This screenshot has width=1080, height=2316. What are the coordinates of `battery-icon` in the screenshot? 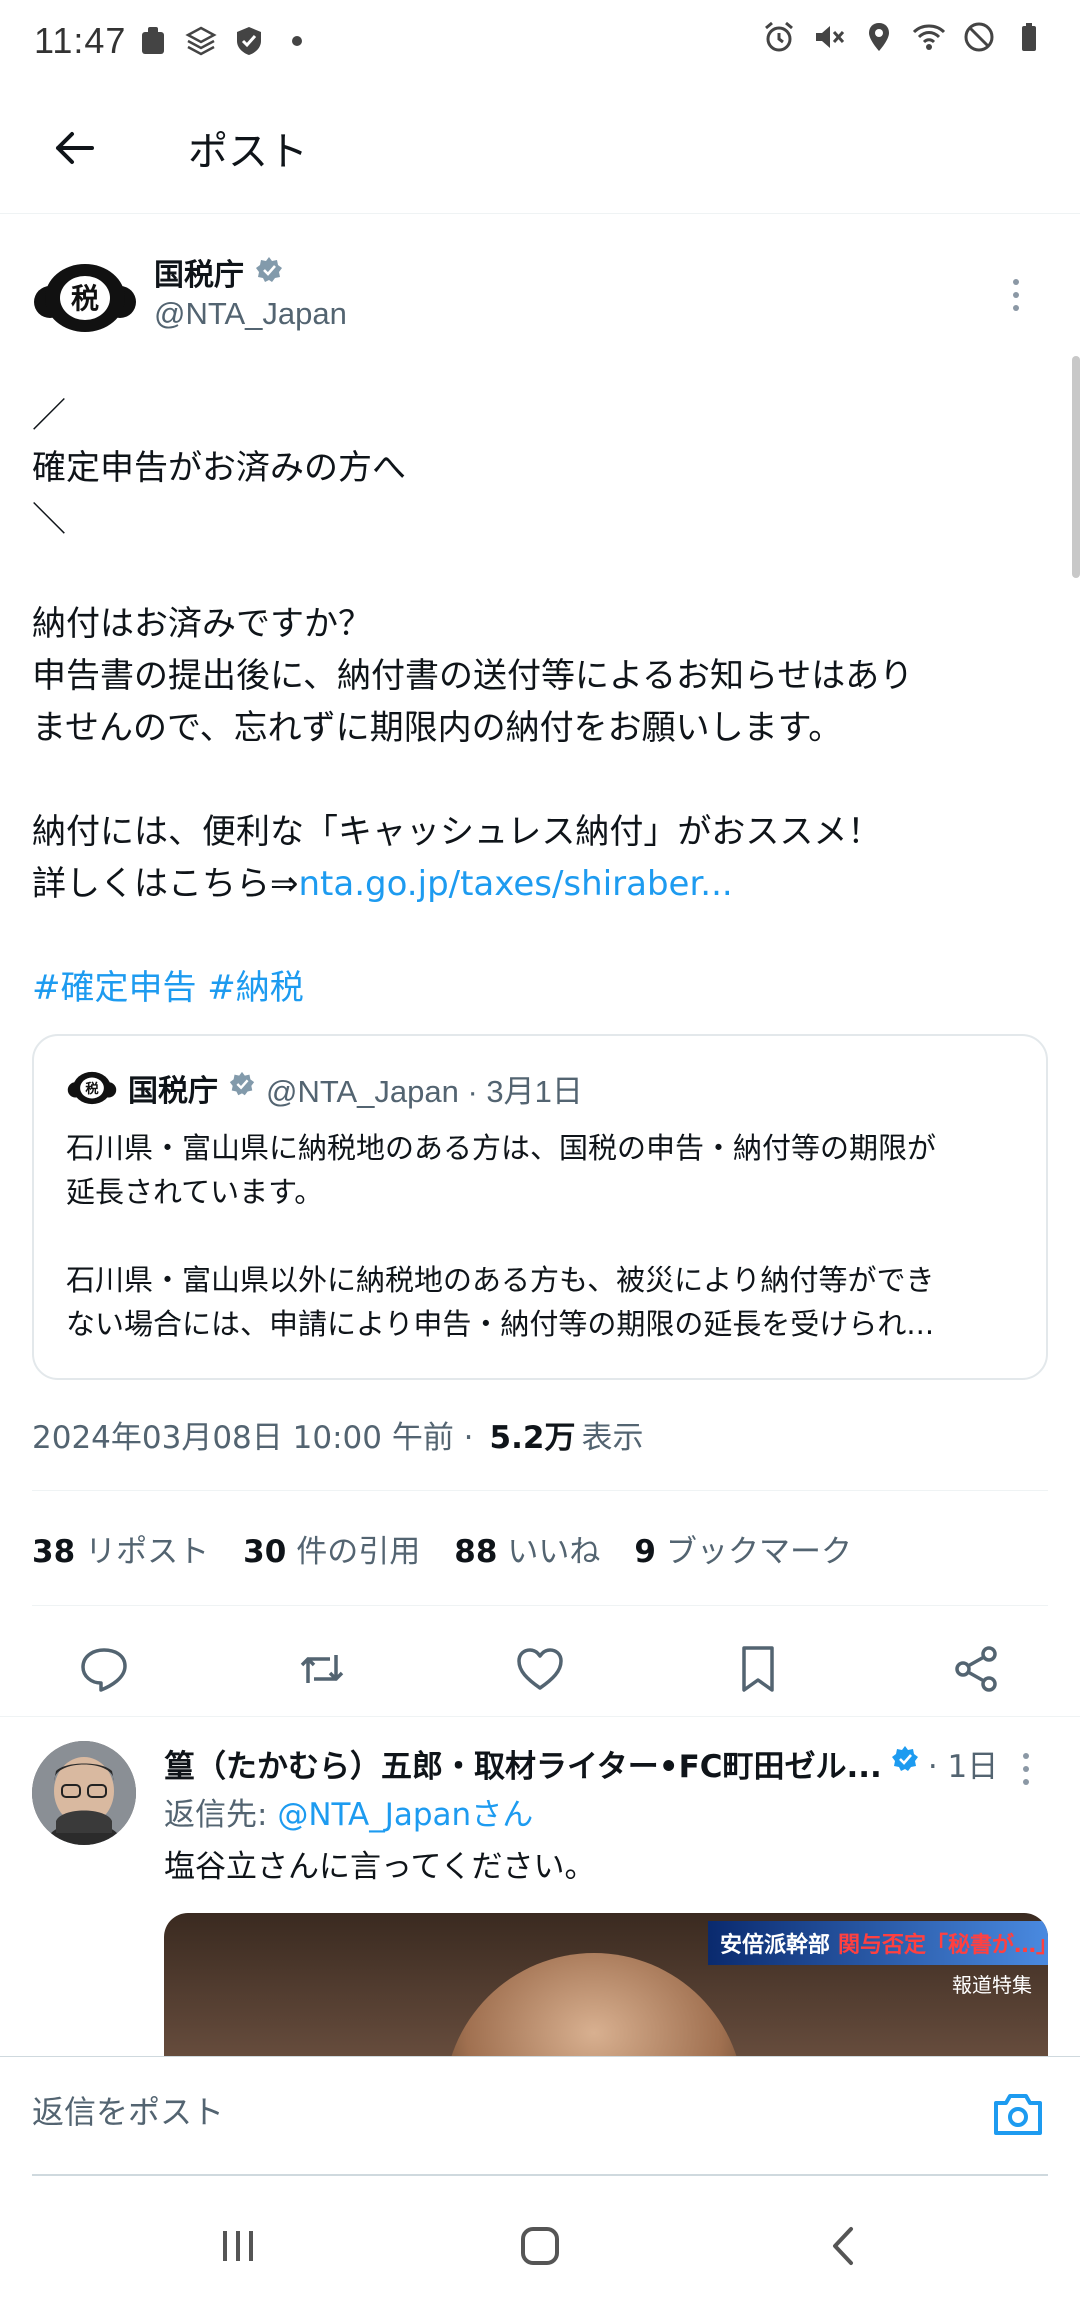 It's located at (1029, 37).